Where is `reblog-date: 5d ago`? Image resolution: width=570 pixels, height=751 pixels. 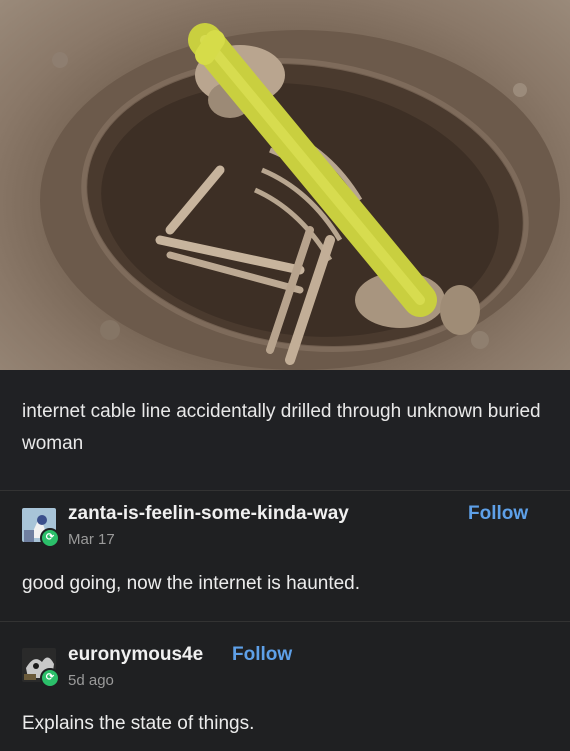
reblog-date: 5d ago is located at coordinates (91, 680).